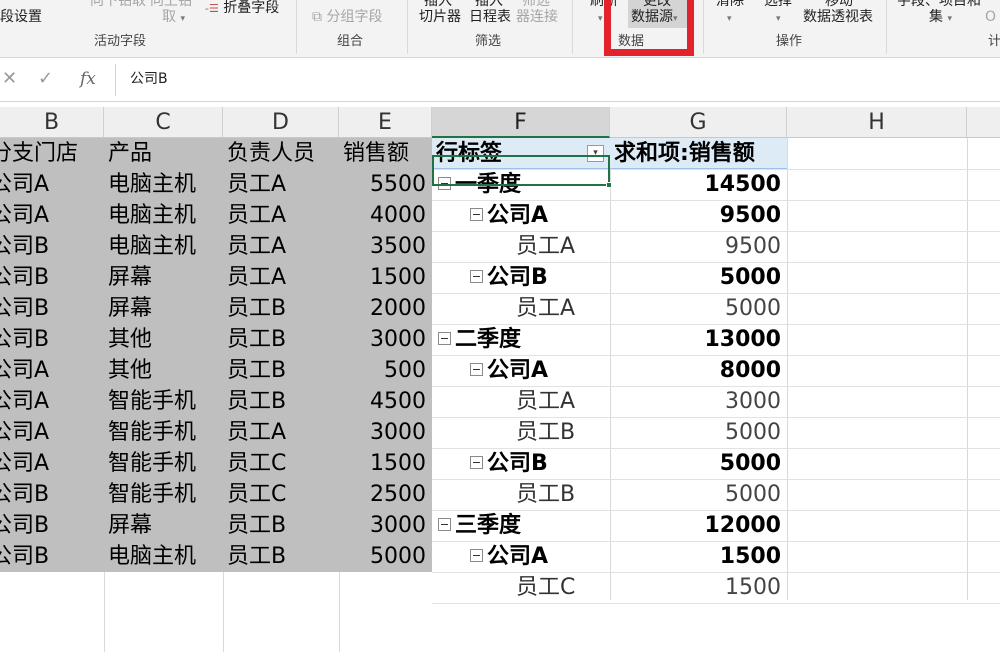  Describe the element at coordinates (347, 17) in the screenshot. I see `group-field-button: ⧉ 分组字段` at that location.